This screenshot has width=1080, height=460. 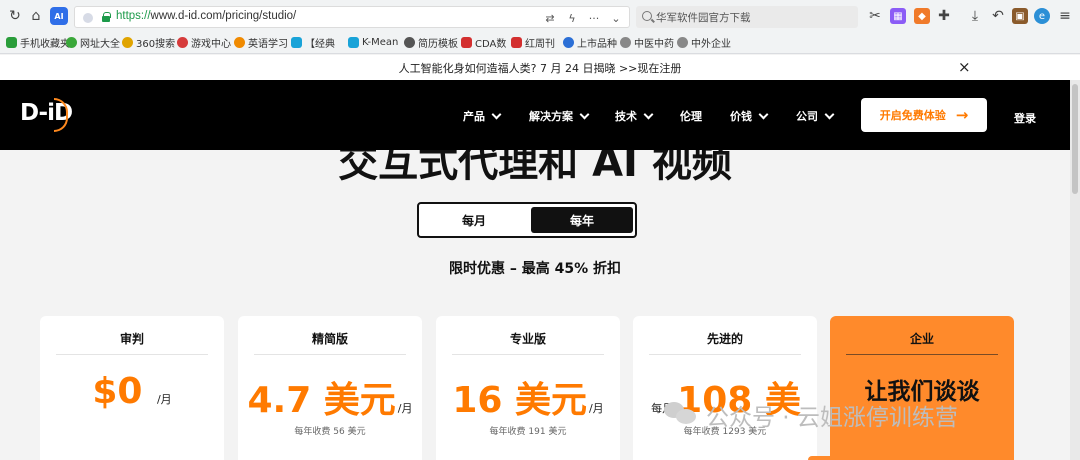 What do you see at coordinates (204, 42) in the screenshot?
I see `bookmark-item: 游戏中心` at bounding box center [204, 42].